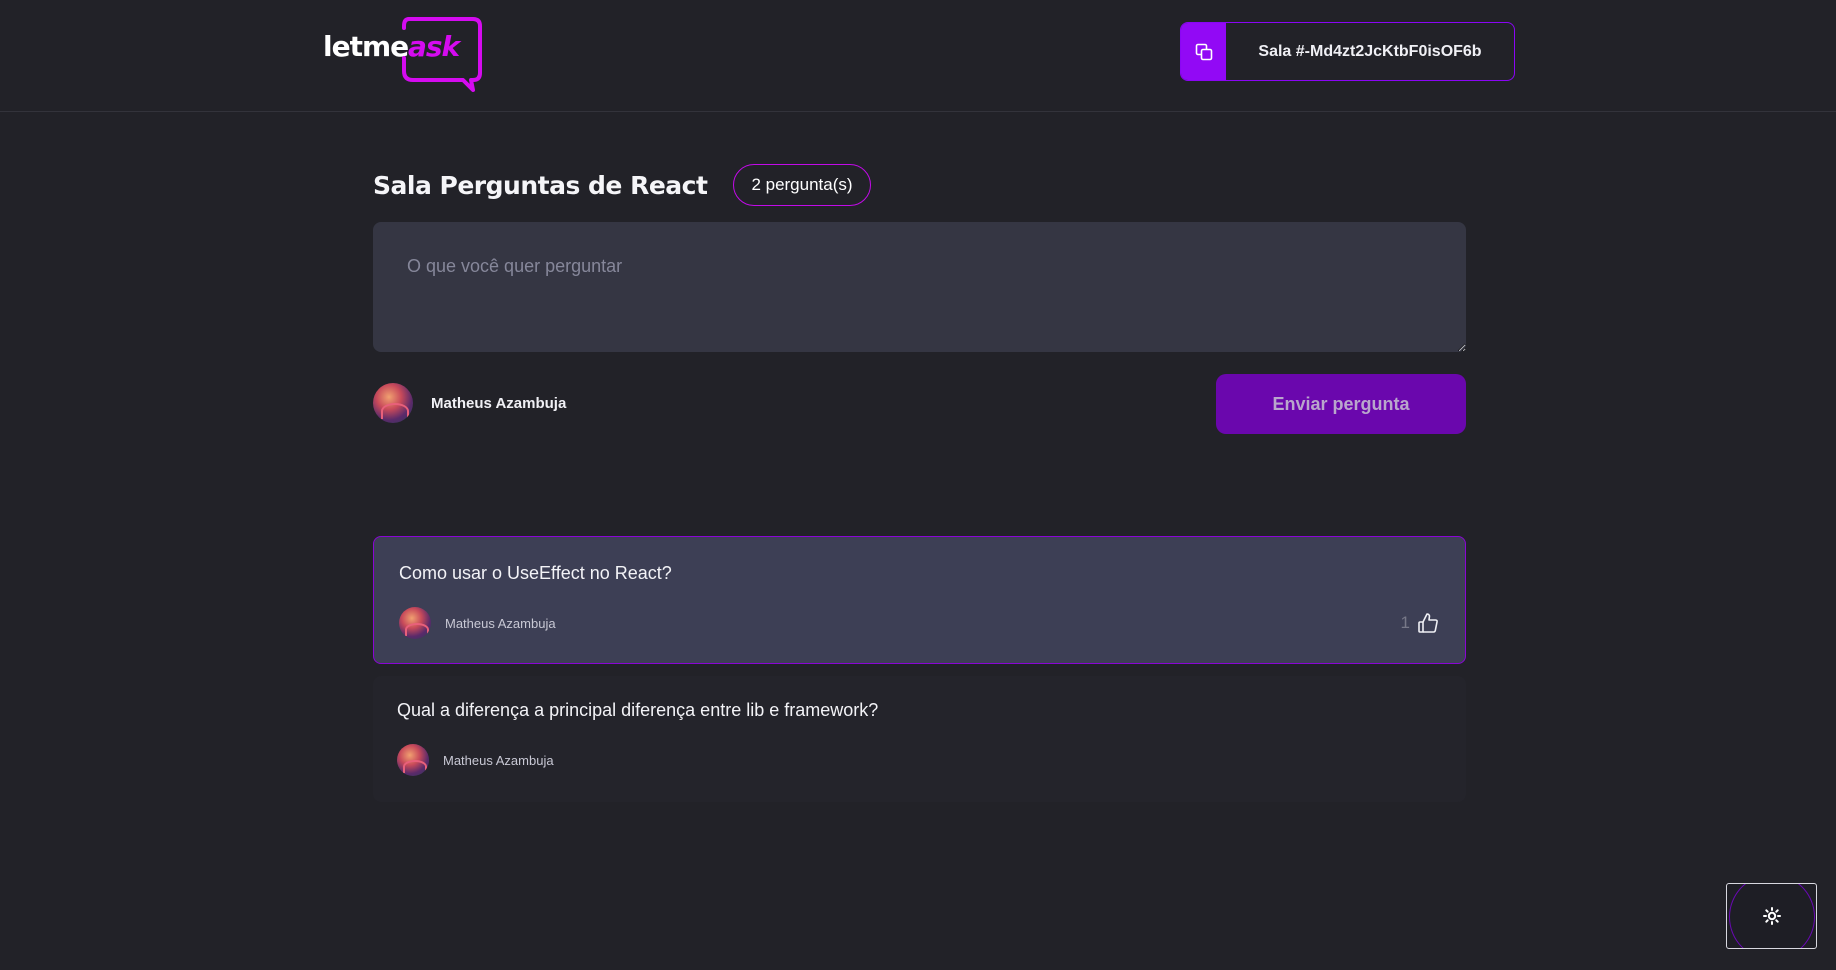 This screenshot has width=1836, height=970. What do you see at coordinates (802, 185) in the screenshot?
I see `question-count-badge: 2 pergunta(s)` at bounding box center [802, 185].